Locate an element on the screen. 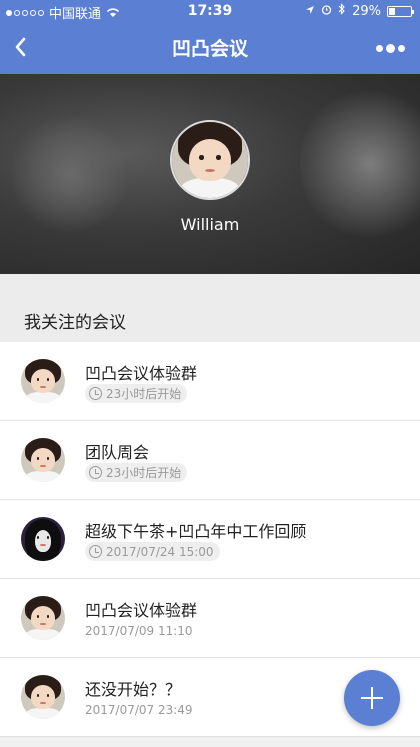  meeting-title: 还没开始？？ is located at coordinates (133, 689).